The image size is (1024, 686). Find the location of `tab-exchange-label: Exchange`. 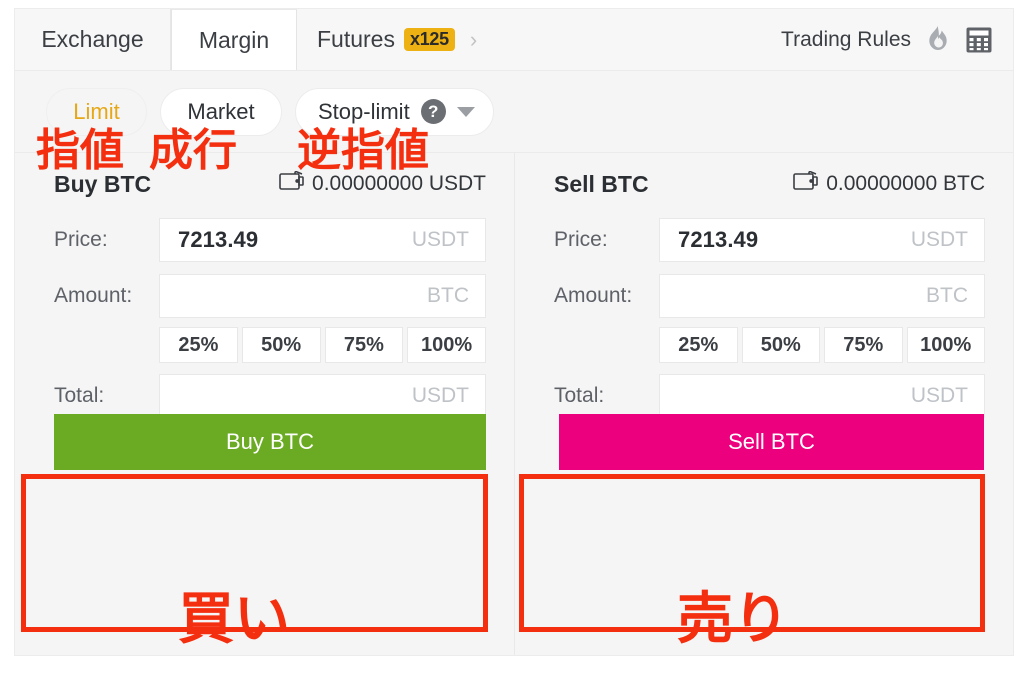

tab-exchange-label: Exchange is located at coordinates (92, 39).